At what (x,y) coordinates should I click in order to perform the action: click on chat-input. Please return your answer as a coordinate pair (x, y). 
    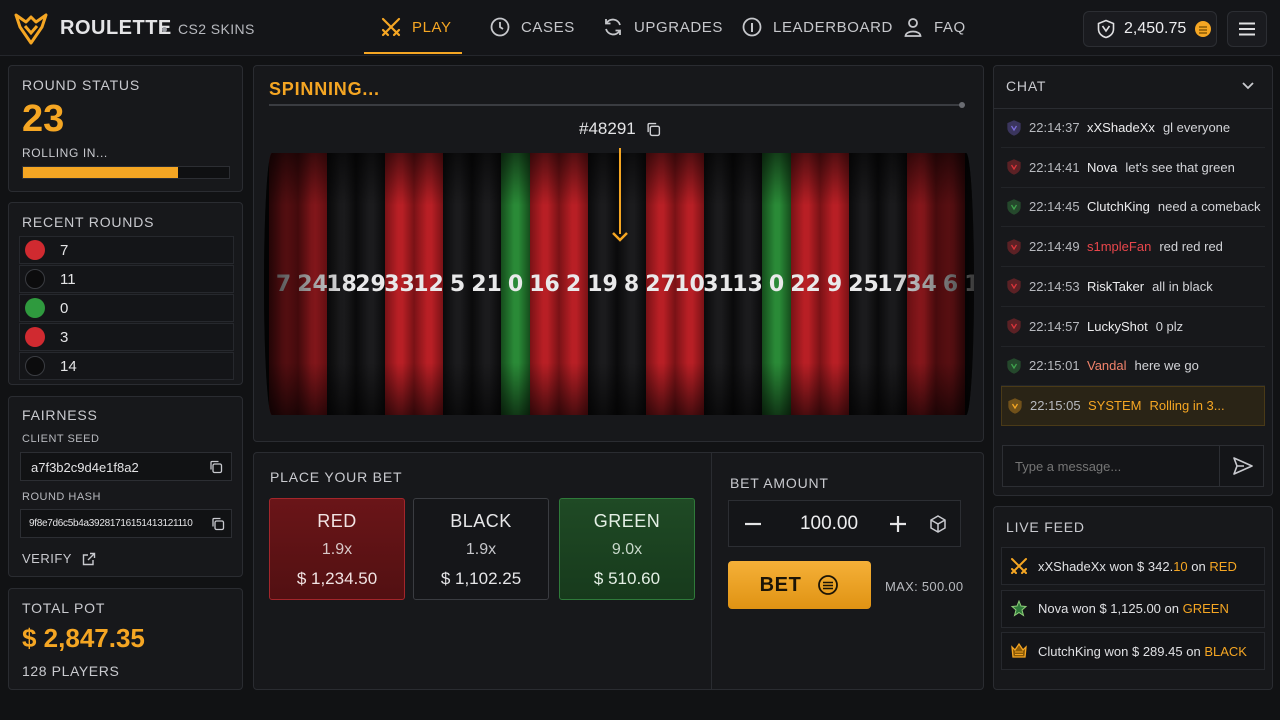
    Looking at the image, I should click on (1111, 466).